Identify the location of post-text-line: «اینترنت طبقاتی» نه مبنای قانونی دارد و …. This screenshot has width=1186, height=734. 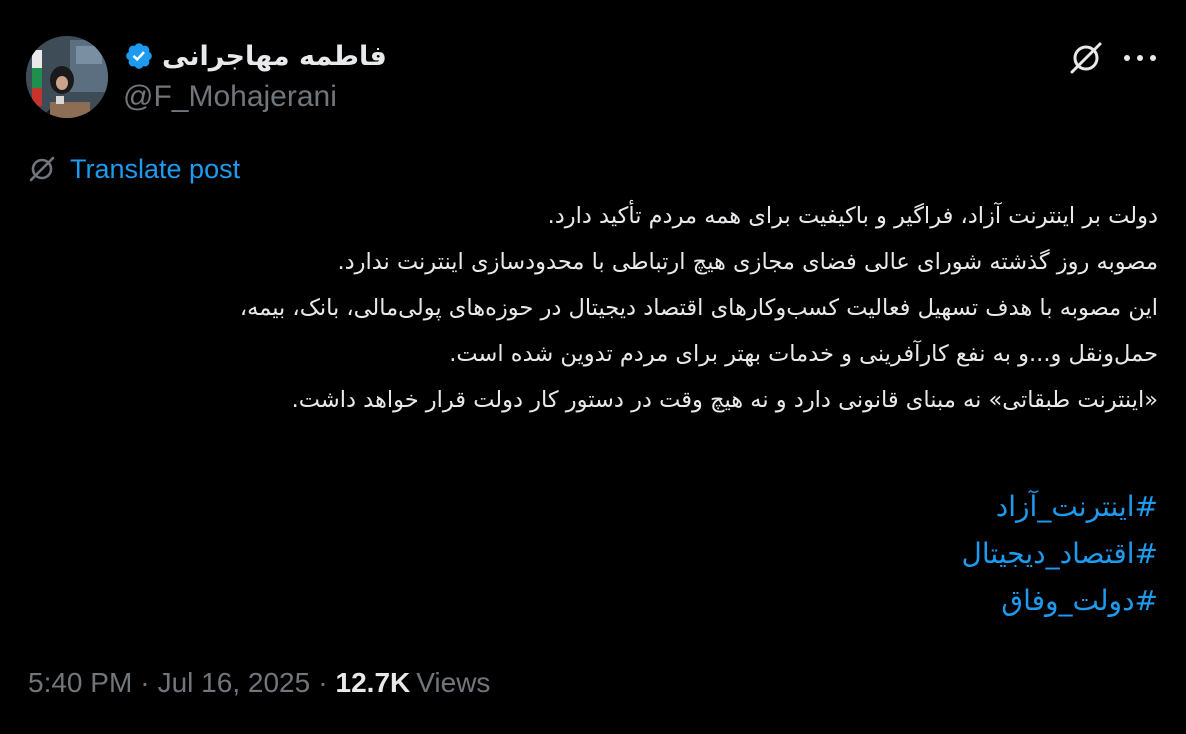
(724, 400).